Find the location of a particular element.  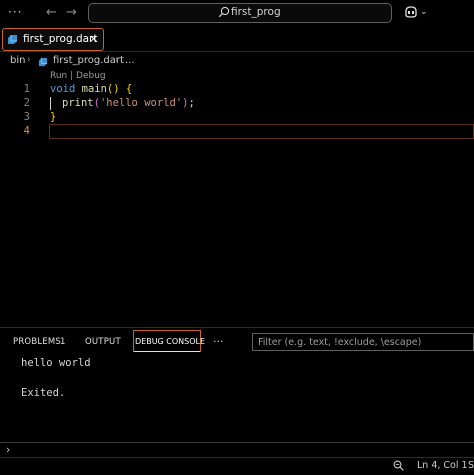

chevron-down-icon: ⌄ is located at coordinates (424, 12).